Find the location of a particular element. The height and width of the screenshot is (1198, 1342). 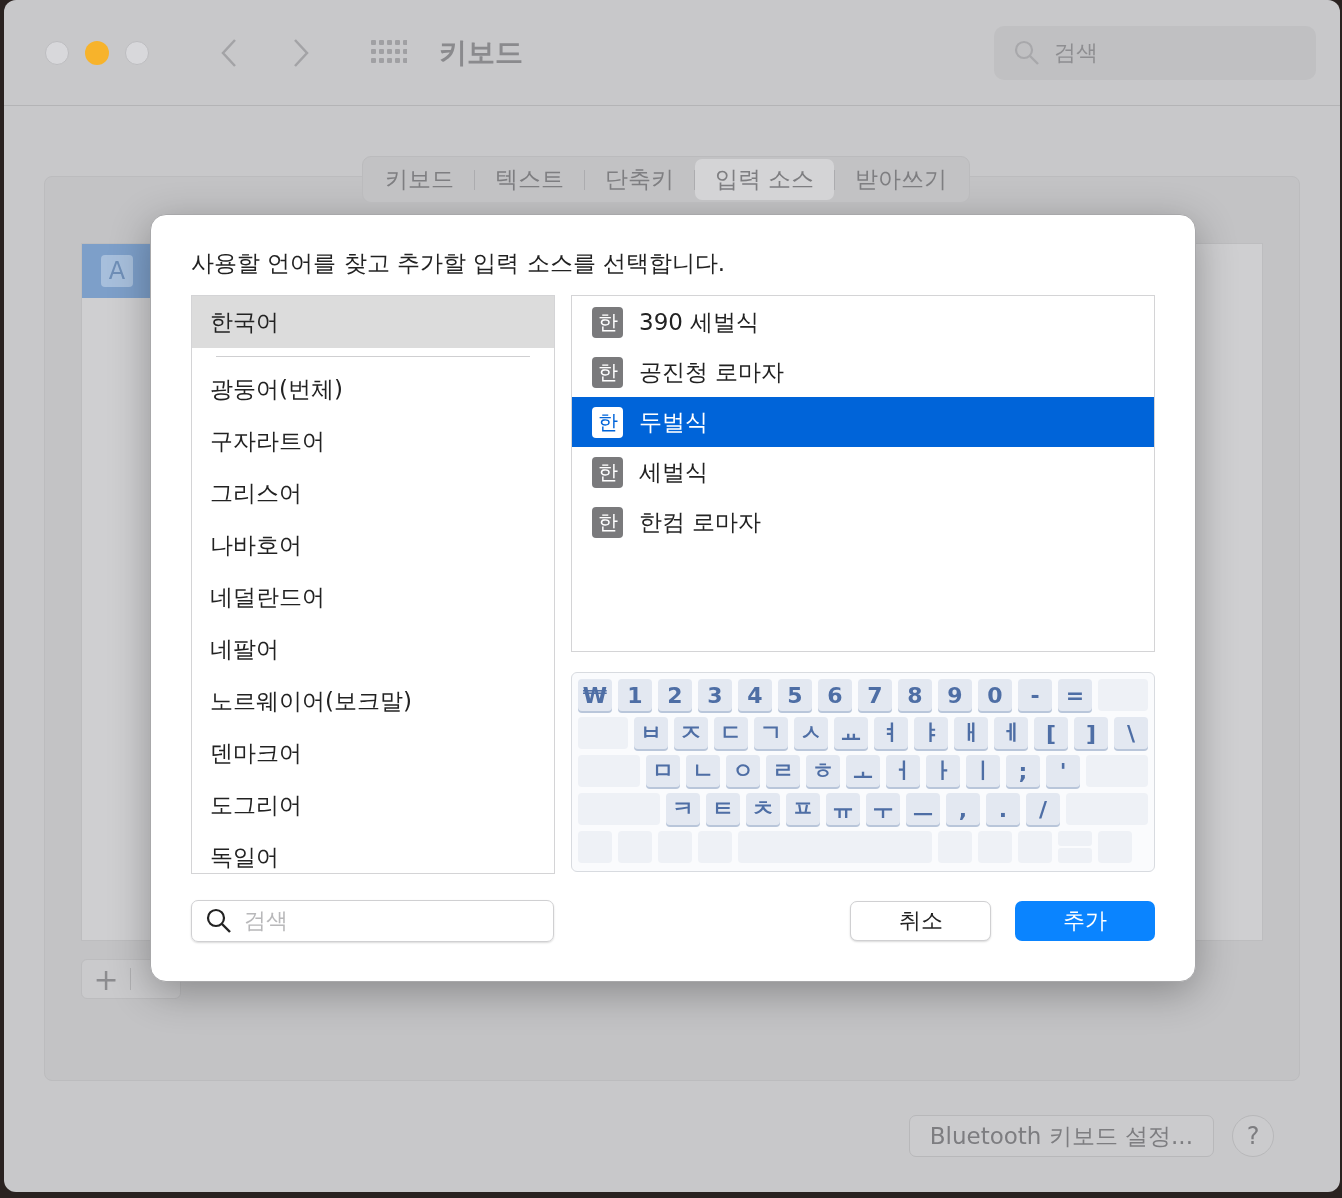

key: ㅛ is located at coordinates (851, 733).